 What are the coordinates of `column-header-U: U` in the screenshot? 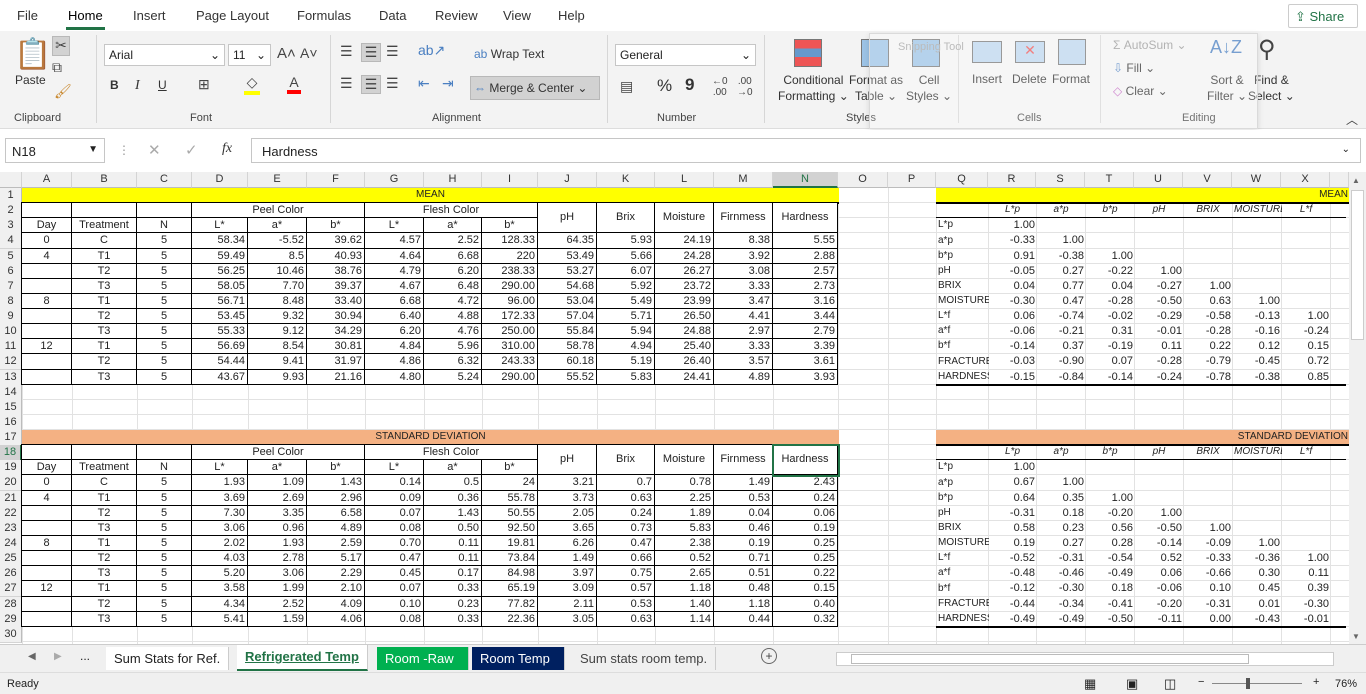 It's located at (1158, 180).